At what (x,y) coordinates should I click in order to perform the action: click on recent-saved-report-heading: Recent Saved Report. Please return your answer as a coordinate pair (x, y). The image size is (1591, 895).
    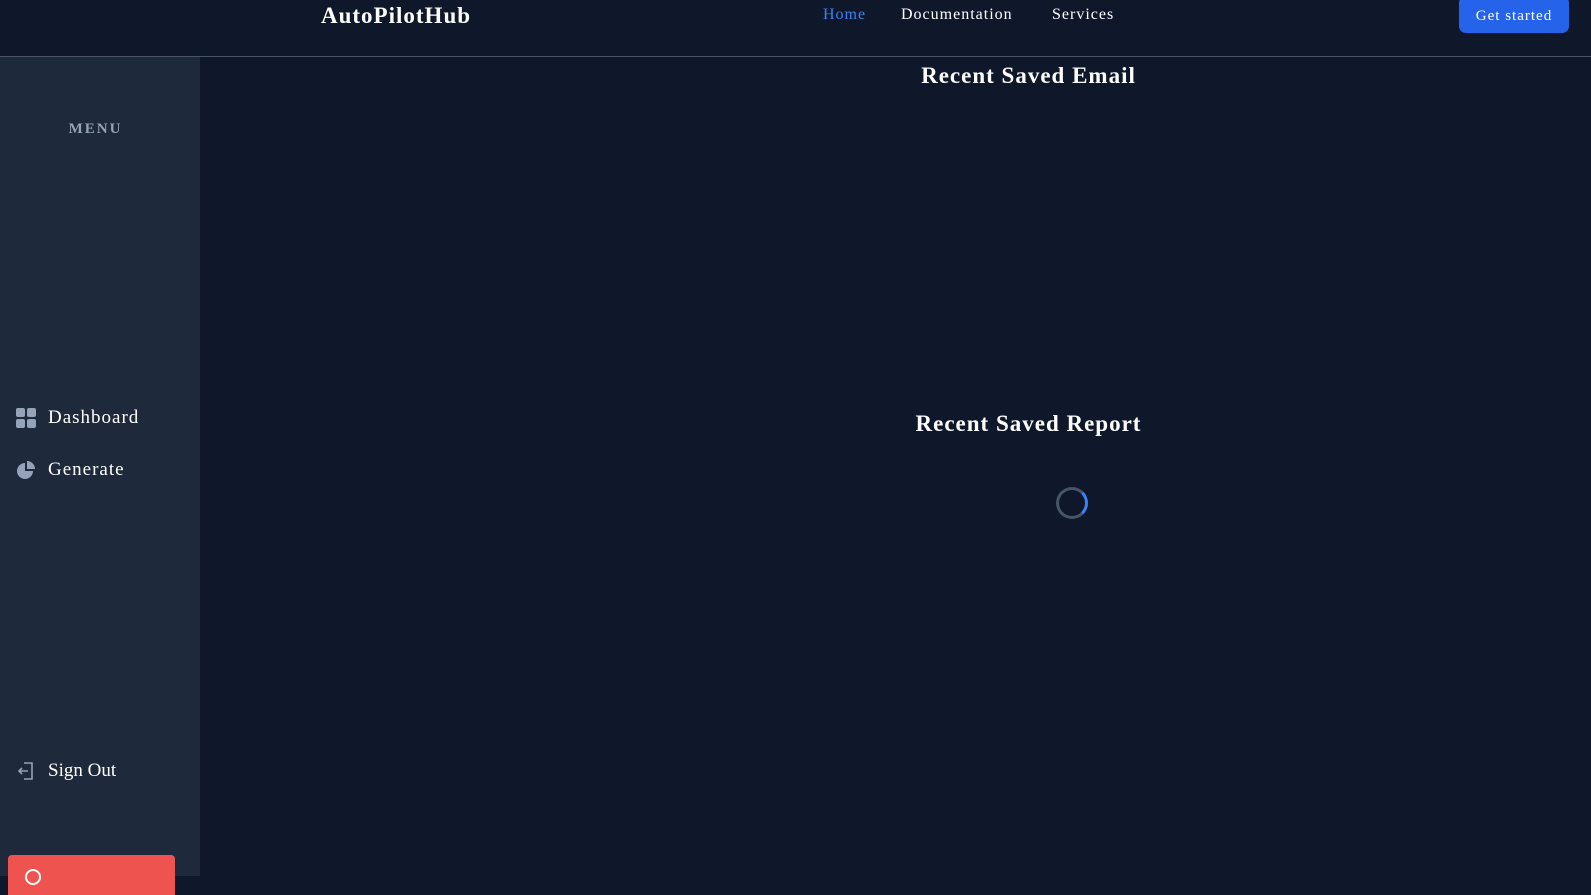
    Looking at the image, I should click on (1028, 423).